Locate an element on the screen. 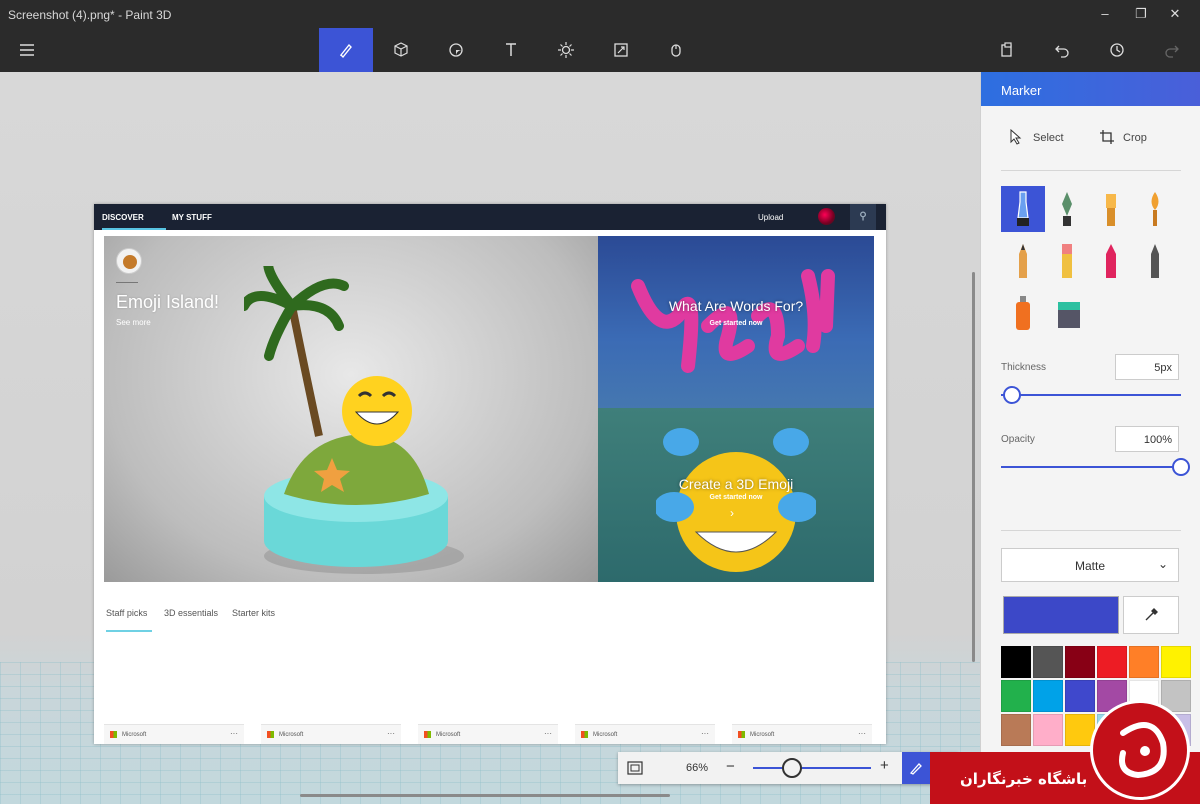  tab-3d-essentials: 3D essentials is located at coordinates (191, 613).